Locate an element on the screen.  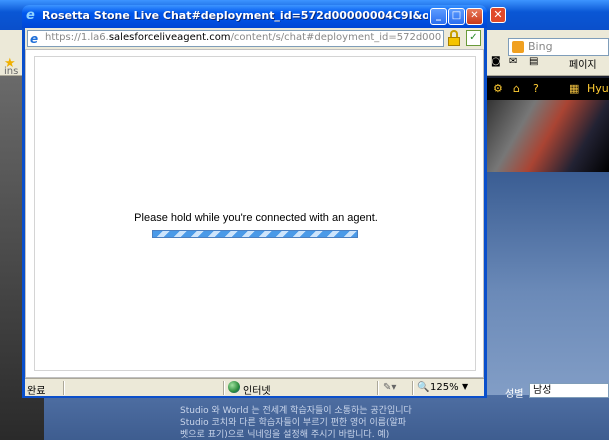
background-flag-image is located at coordinates (548, 136).